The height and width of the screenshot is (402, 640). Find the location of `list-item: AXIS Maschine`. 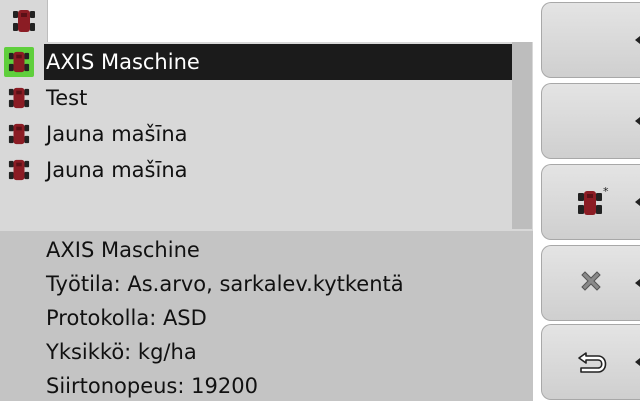

list-item: AXIS Maschine is located at coordinates (256, 62).